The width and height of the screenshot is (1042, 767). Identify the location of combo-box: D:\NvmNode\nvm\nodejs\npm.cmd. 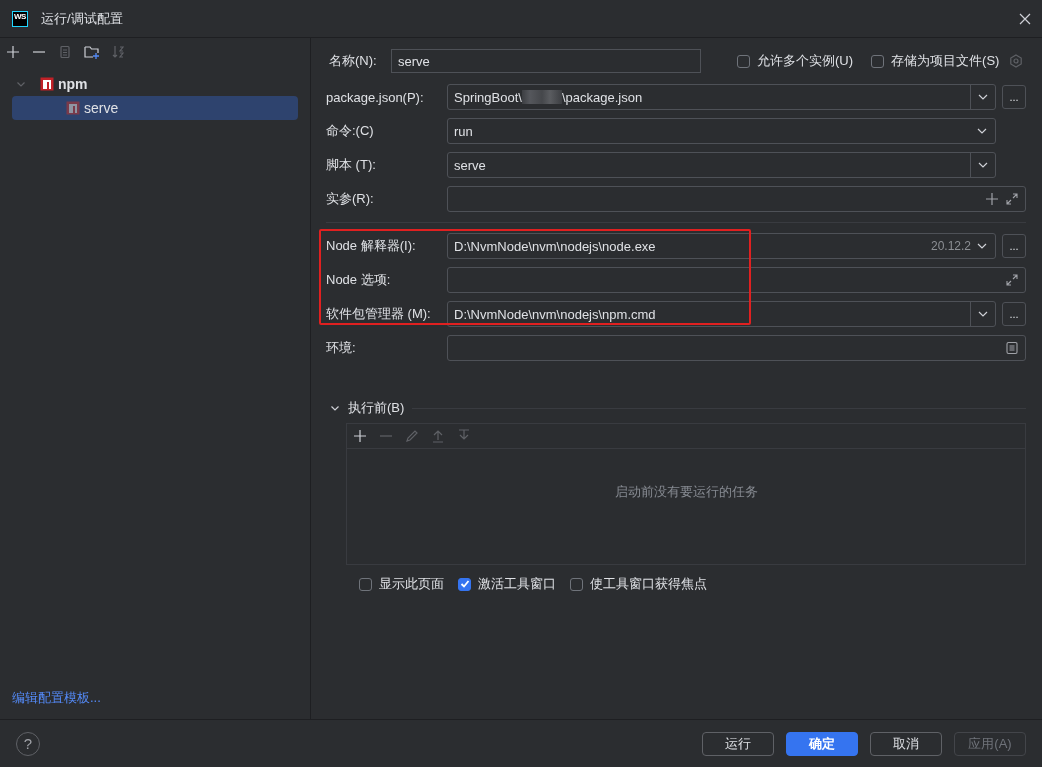
(721, 314).